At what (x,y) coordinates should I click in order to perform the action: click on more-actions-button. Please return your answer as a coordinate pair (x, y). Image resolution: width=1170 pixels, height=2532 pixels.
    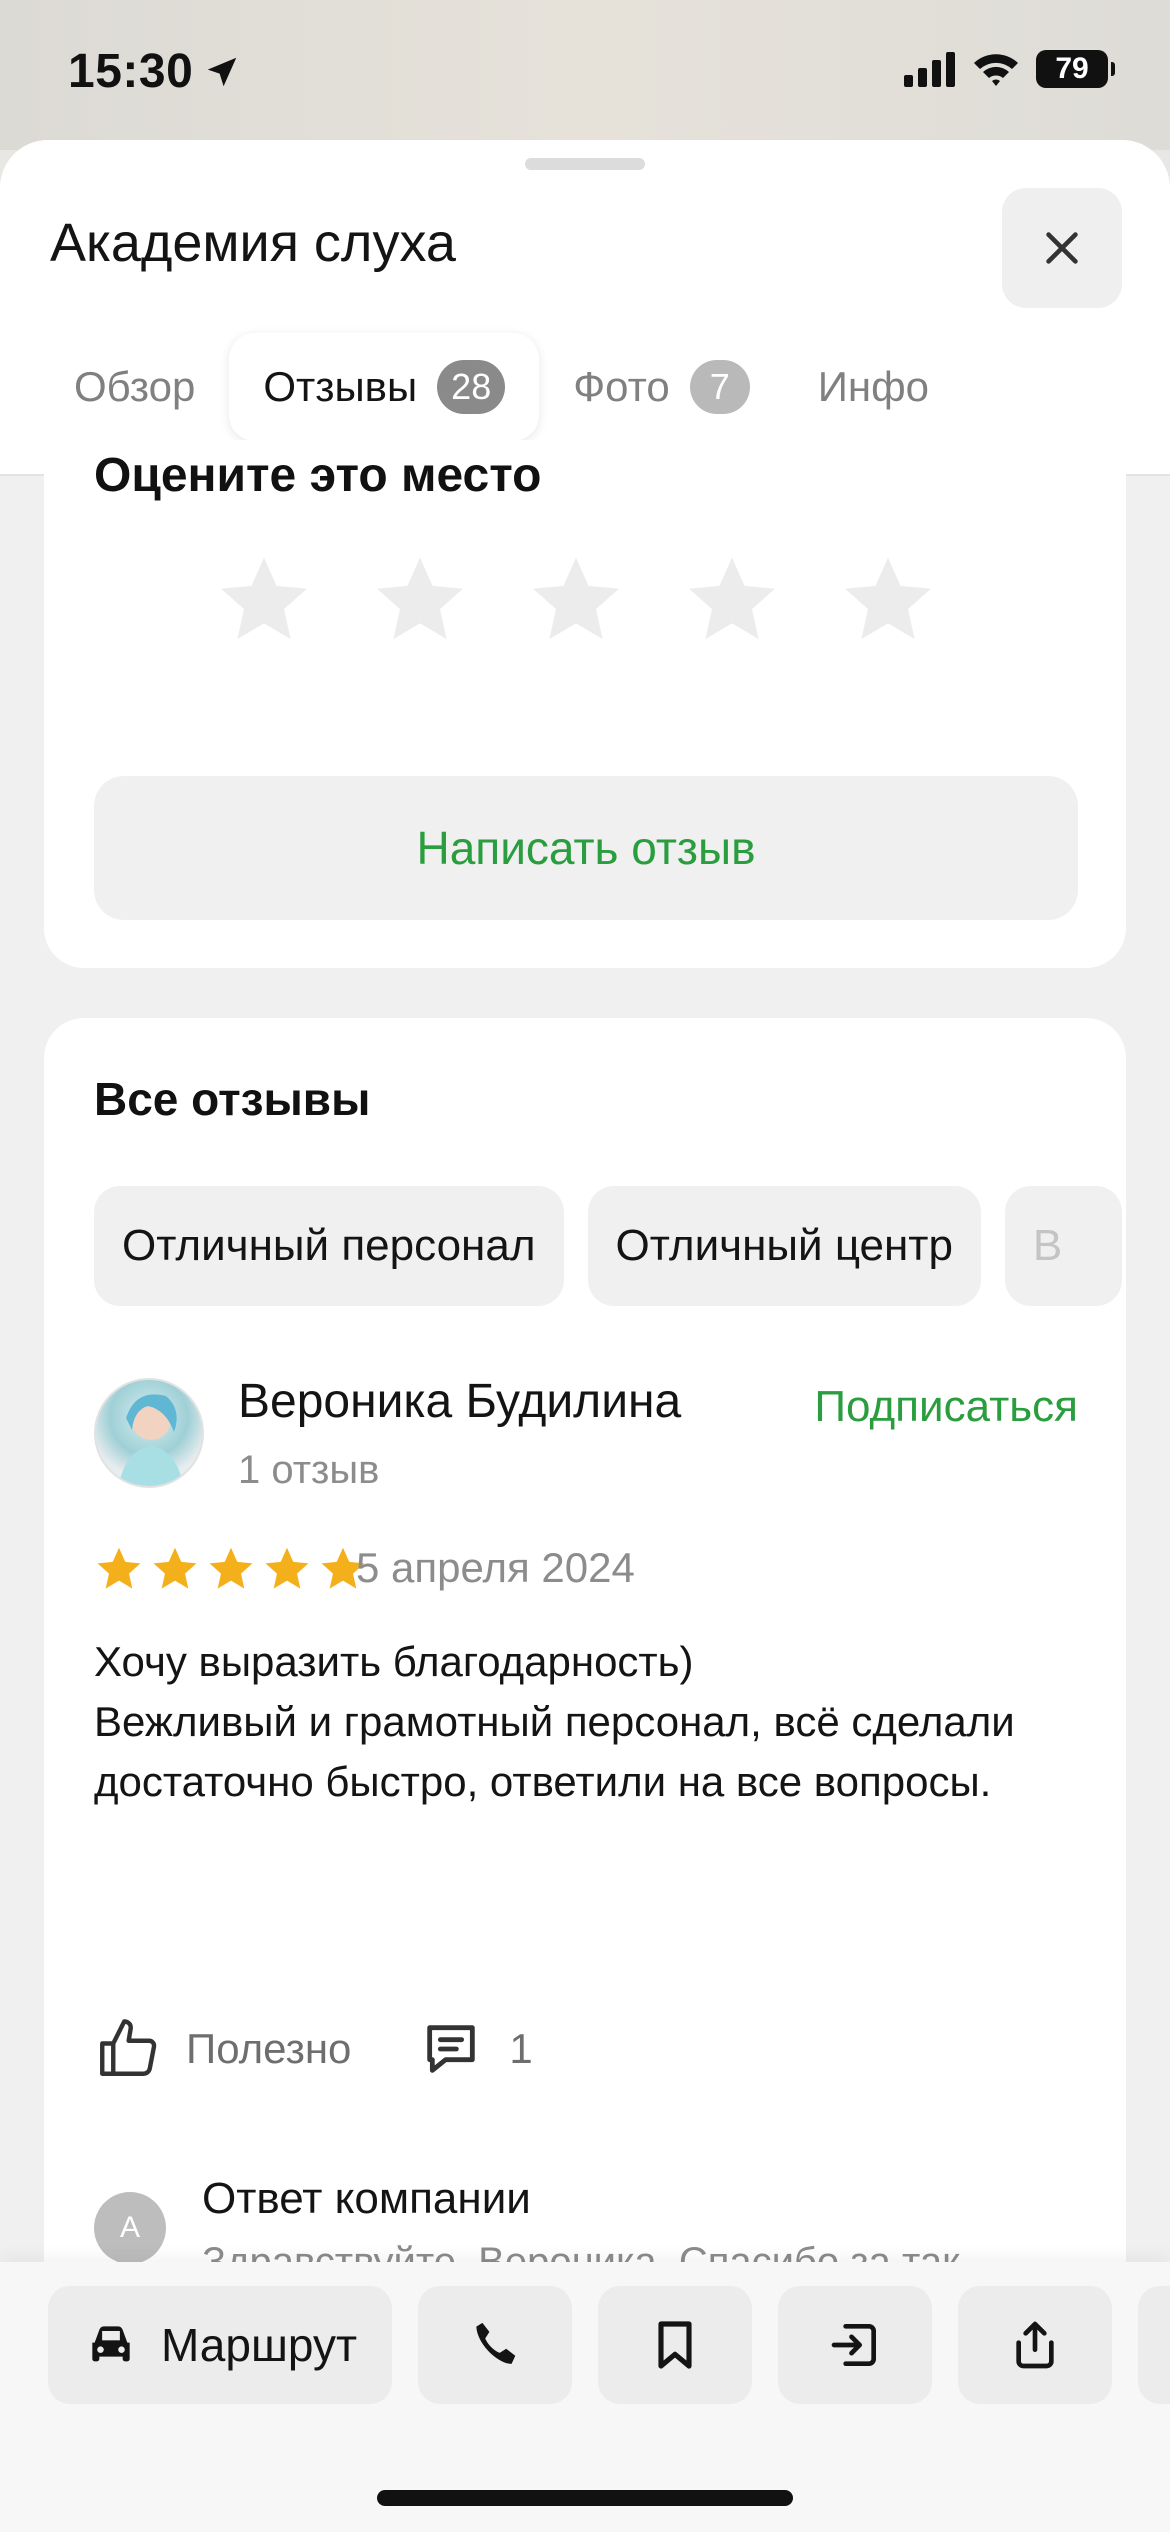
    Looking at the image, I should click on (1154, 2345).